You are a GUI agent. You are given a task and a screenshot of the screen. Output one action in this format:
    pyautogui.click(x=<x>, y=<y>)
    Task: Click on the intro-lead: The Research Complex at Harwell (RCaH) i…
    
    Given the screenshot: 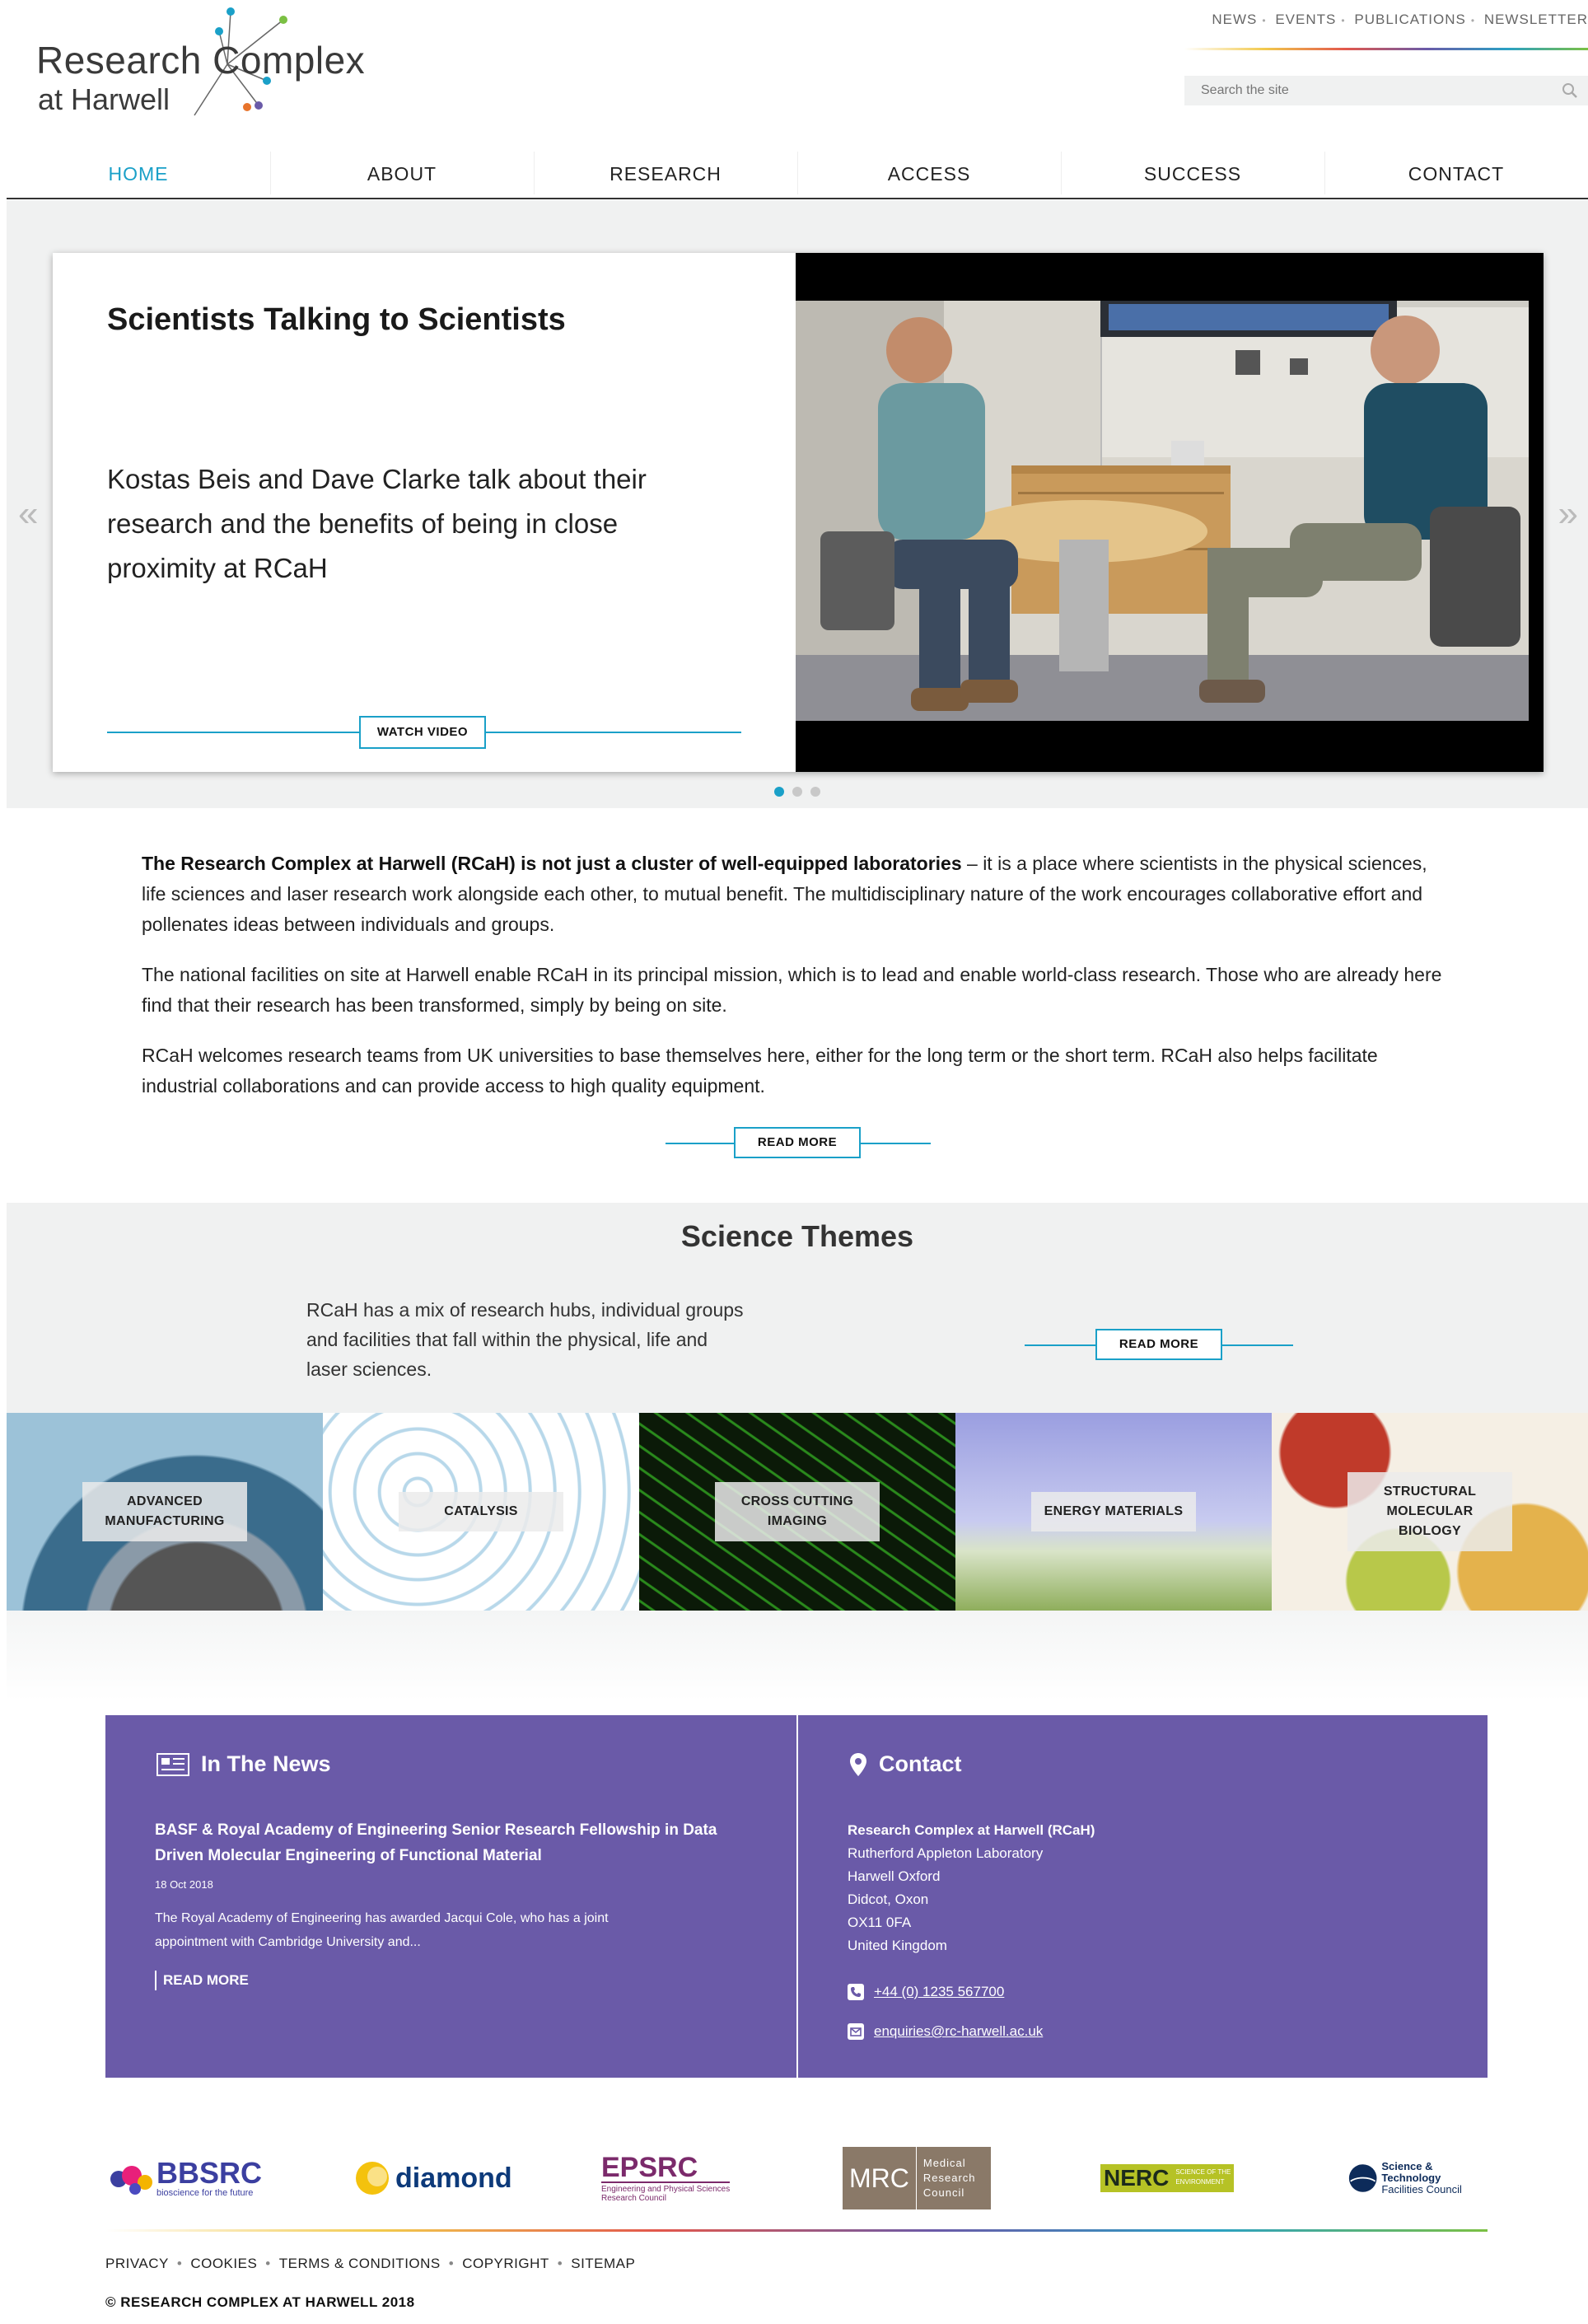 What is the action you would take?
    pyautogui.click(x=552, y=863)
    